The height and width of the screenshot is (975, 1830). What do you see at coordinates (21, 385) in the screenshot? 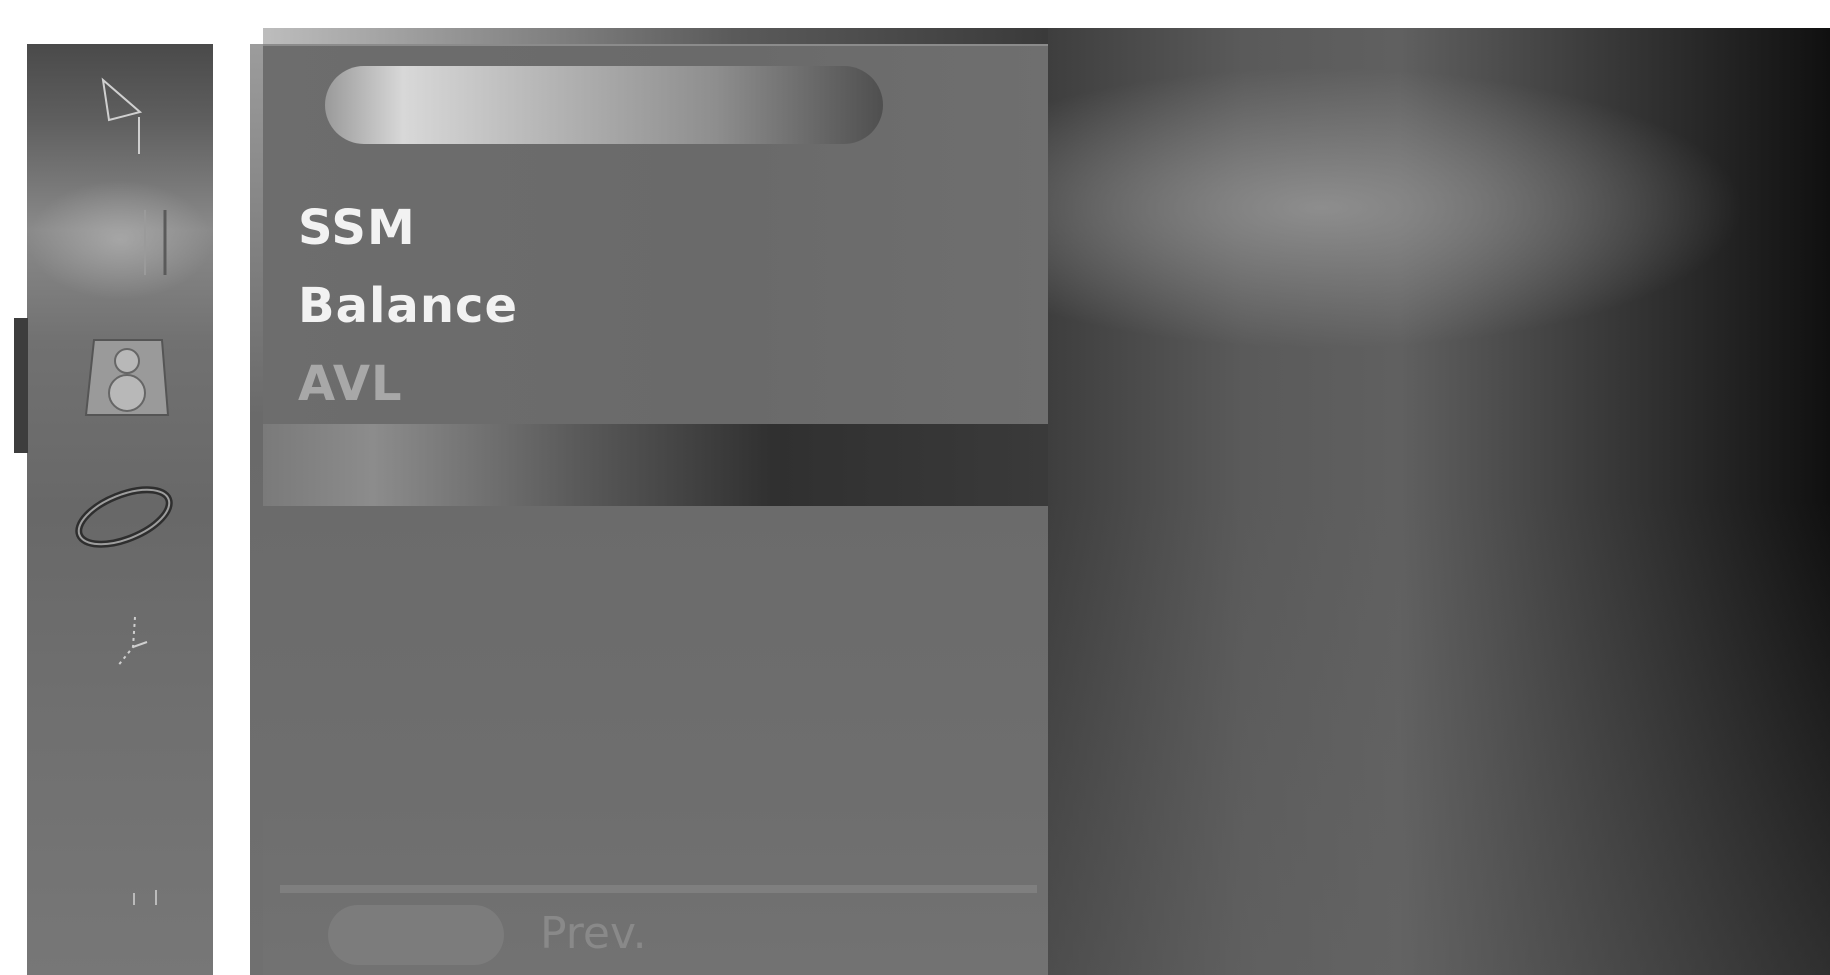
I see `active-indicator` at bounding box center [21, 385].